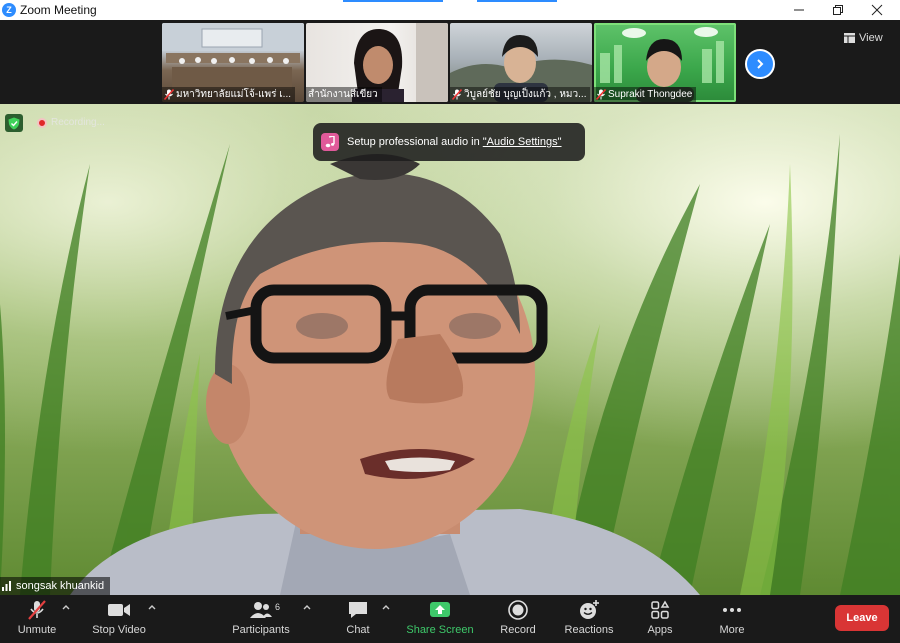 The width and height of the screenshot is (900, 643). What do you see at coordinates (650, 94) in the screenshot?
I see `participant-name: Suprakit Thongdee` at bounding box center [650, 94].